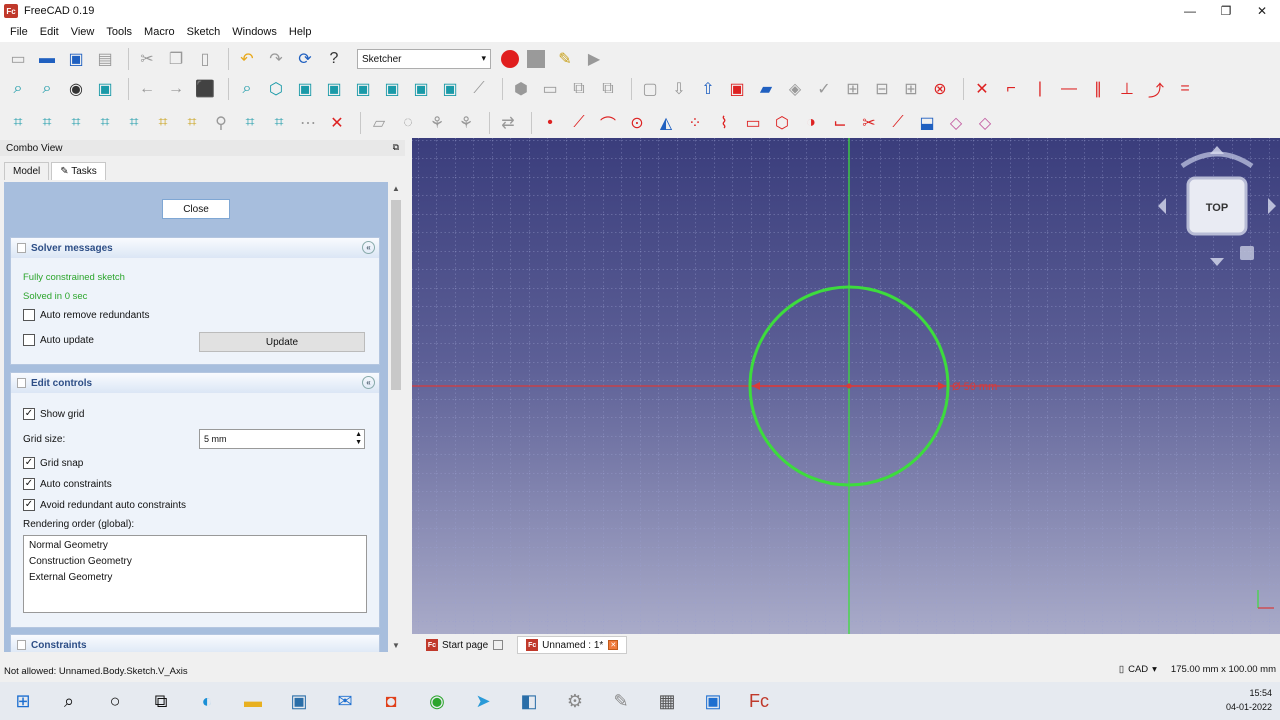  I want to click on record-macro-icon, so click(510, 59).